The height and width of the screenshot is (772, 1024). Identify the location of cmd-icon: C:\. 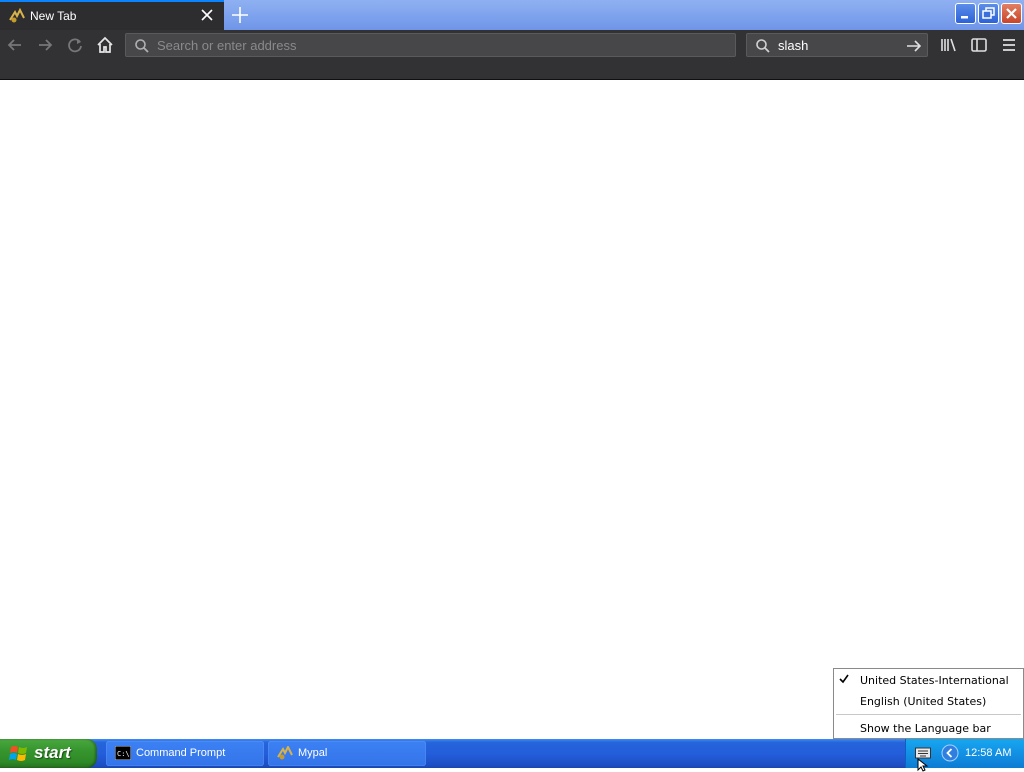
(123, 753).